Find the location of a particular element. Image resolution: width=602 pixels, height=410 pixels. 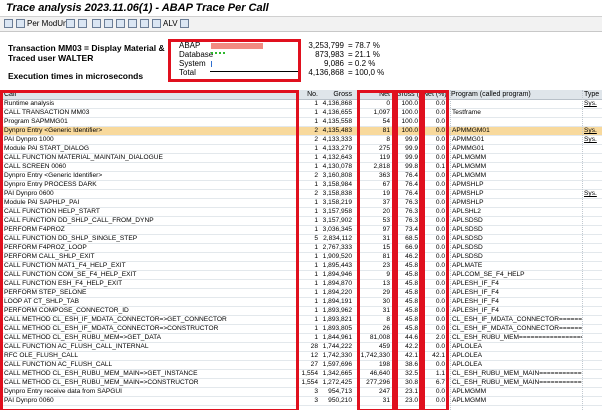

header-gross: Gross is located at coordinates (336, 94).